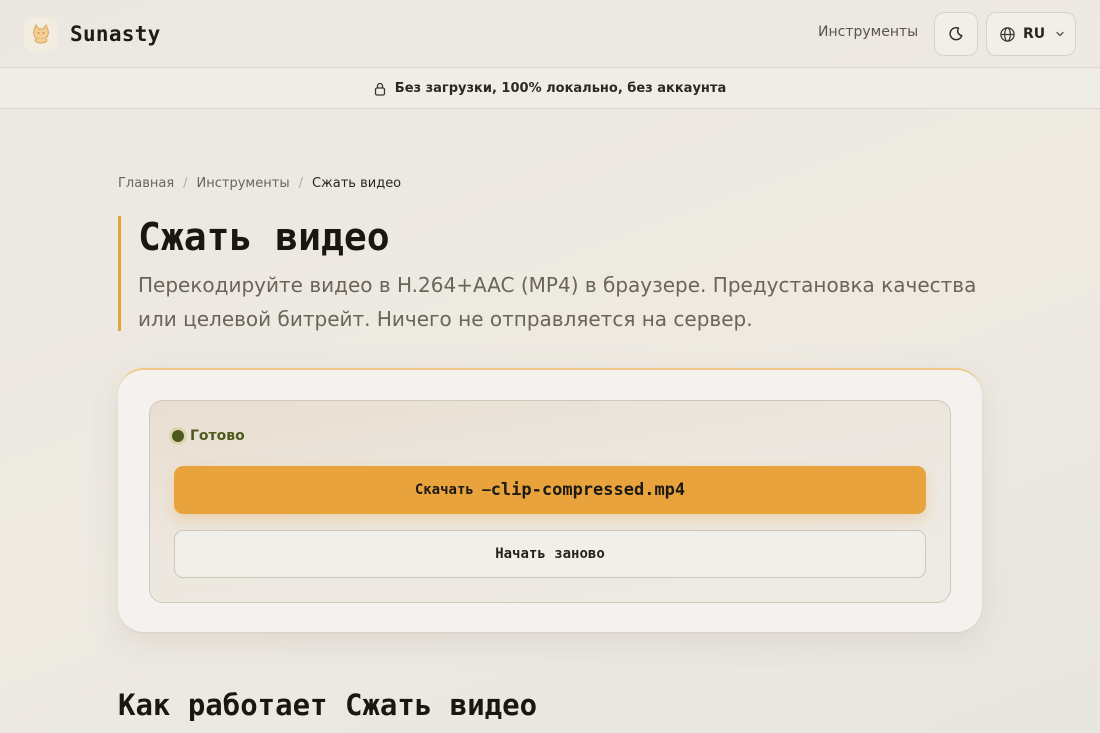 This screenshot has width=1100, height=733. Describe the element at coordinates (588, 490) in the screenshot. I see `download-filename: clip-compressed.mp4` at that location.